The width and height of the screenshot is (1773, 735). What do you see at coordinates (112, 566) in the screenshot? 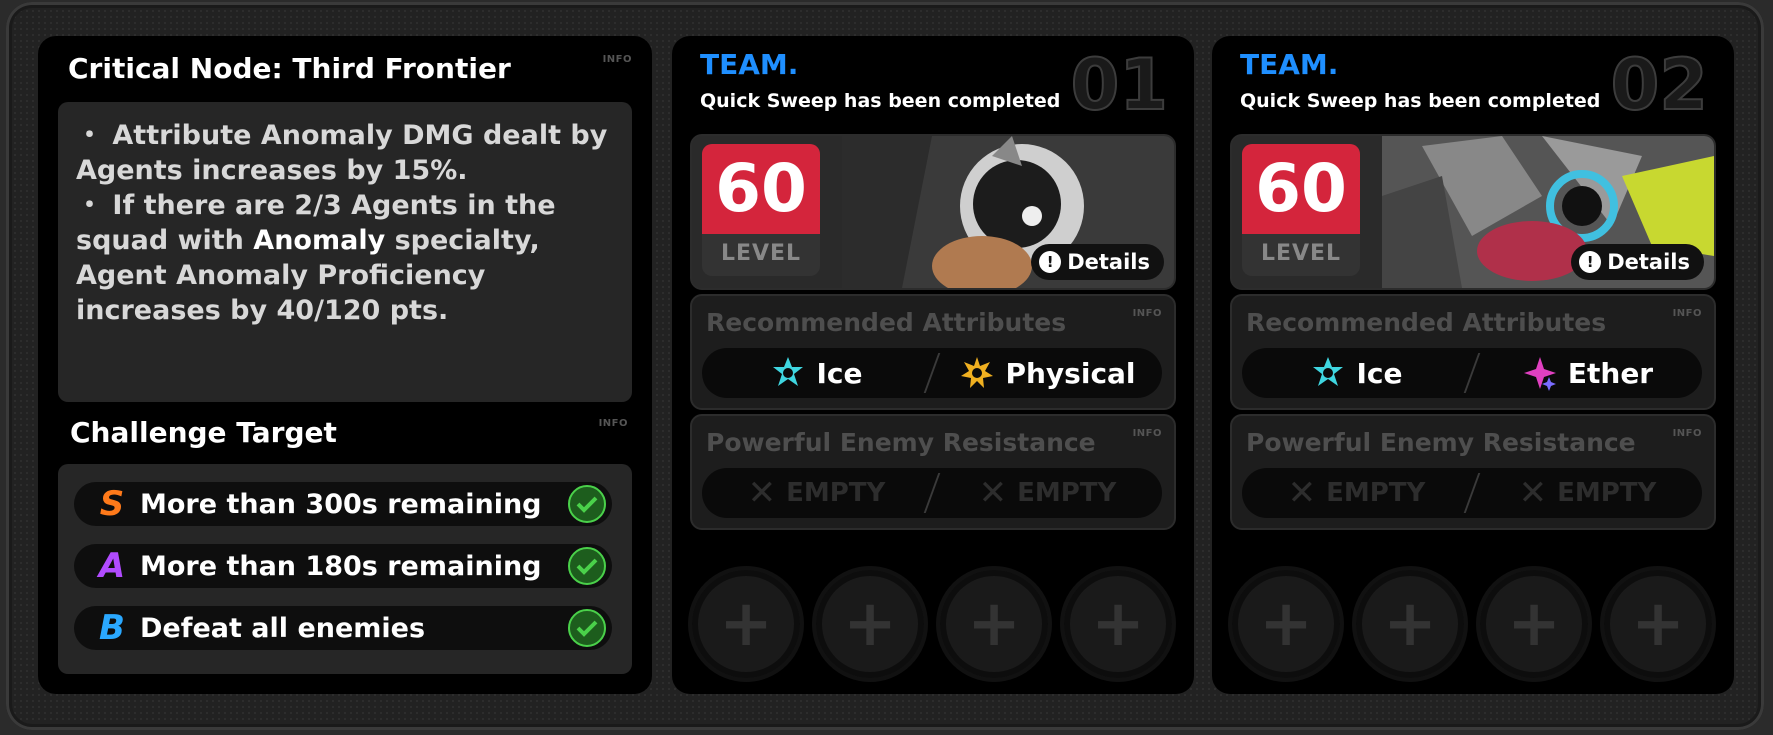
I see `grade-a-icon: A` at bounding box center [112, 566].